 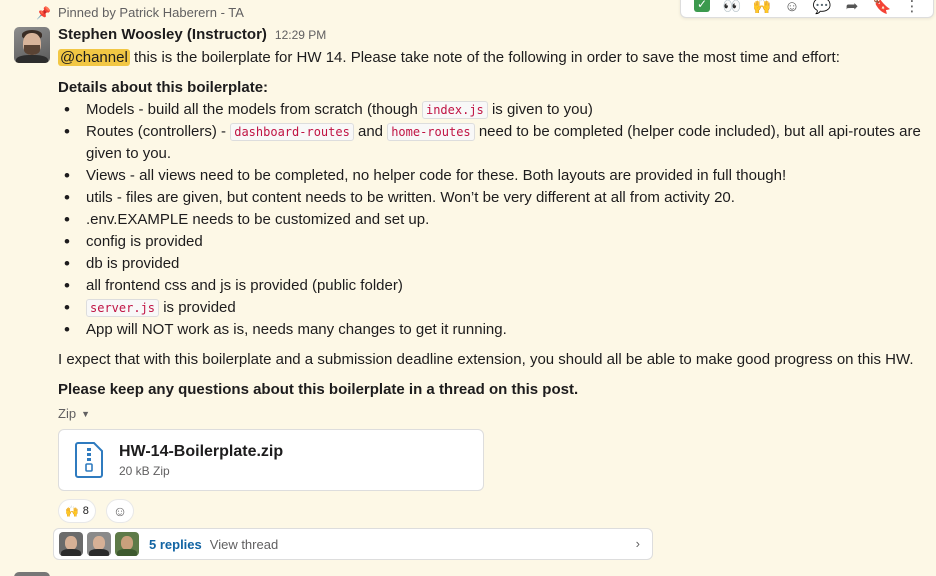 What do you see at coordinates (89, 460) in the screenshot?
I see `zip-file-icon` at bounding box center [89, 460].